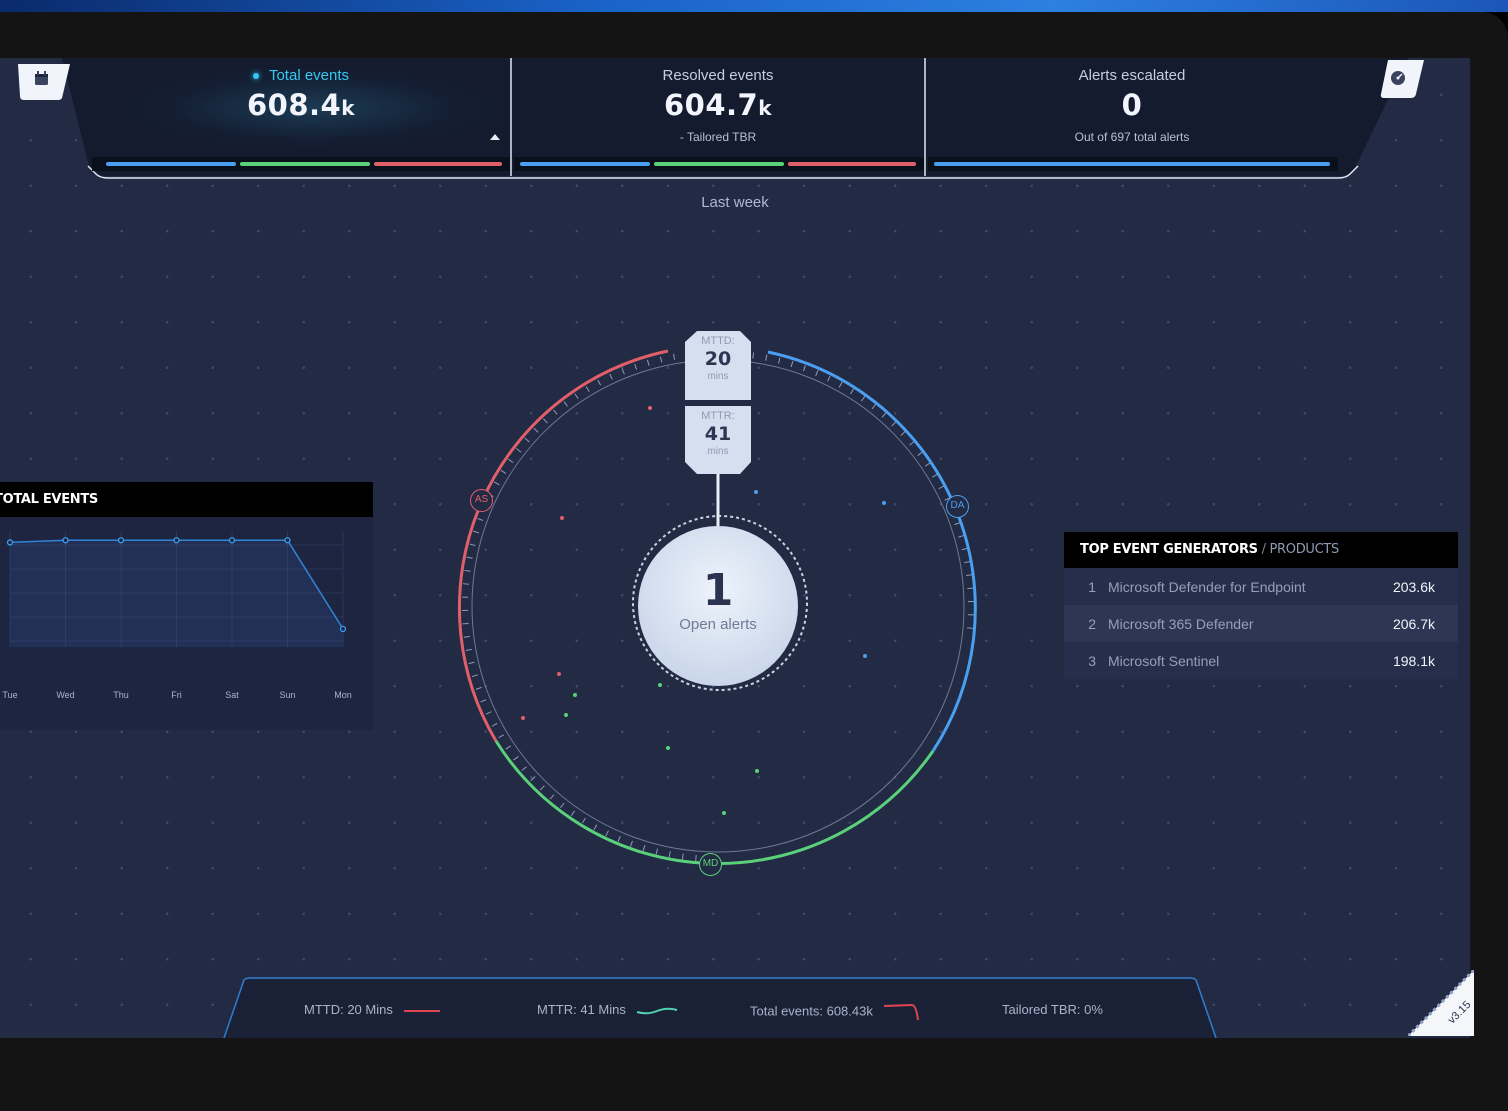 This screenshot has height=1111, width=1508. Describe the element at coordinates (1052, 1009) in the screenshot. I see `status-tbr: Tailored TBR: 0%` at that location.